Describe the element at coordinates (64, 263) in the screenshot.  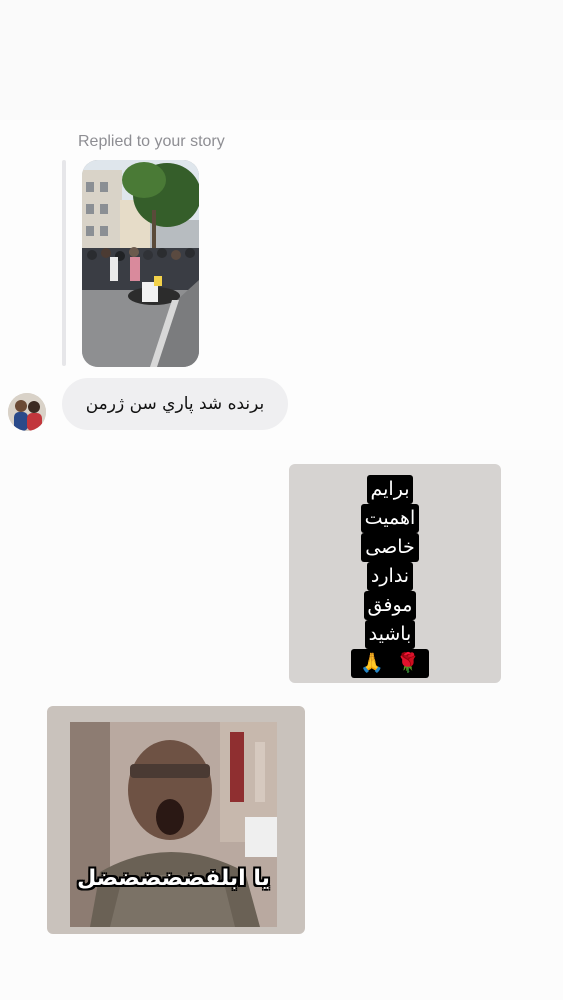
I see `reply-quote-bar` at that location.